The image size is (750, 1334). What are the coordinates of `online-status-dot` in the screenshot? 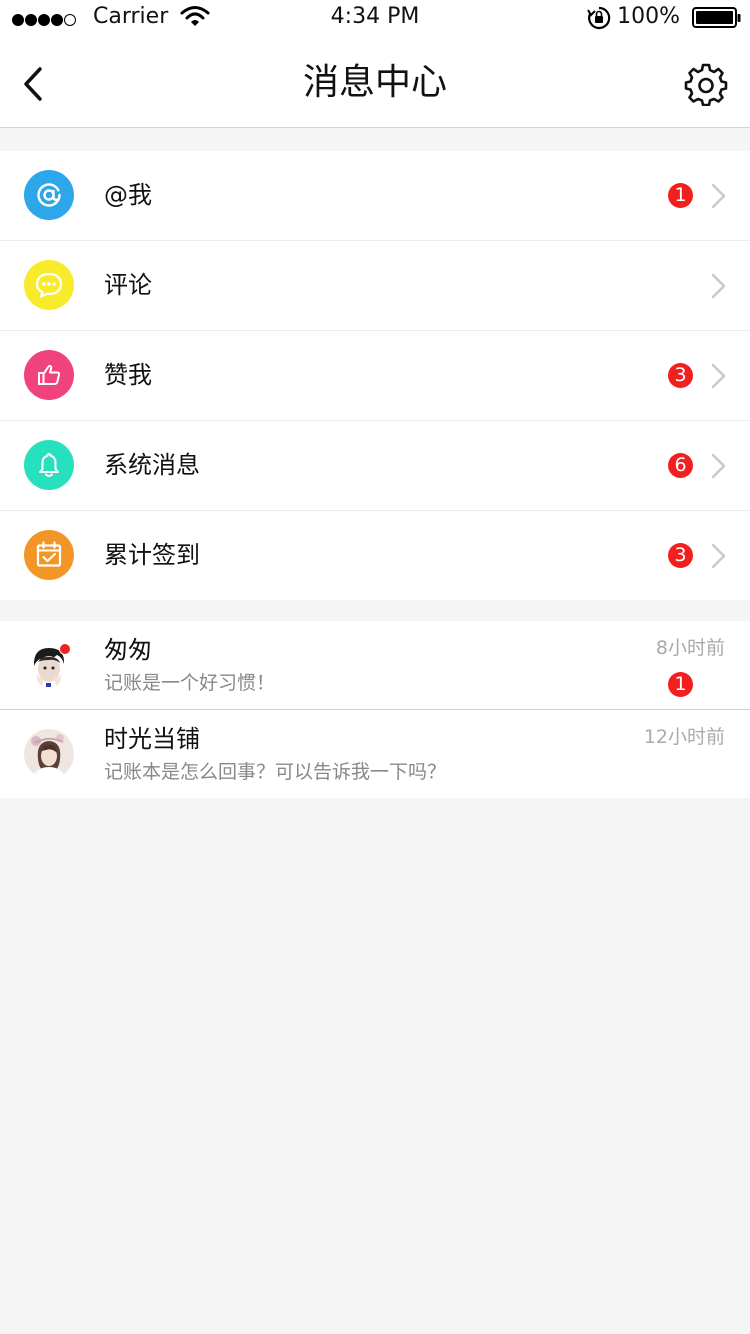 It's located at (65, 649).